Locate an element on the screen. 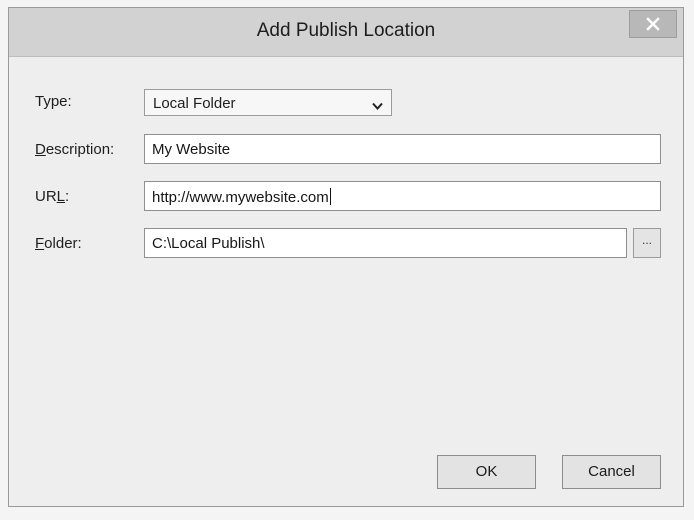 This screenshot has width=694, height=520. description-label-accel: D is located at coordinates (40, 149).